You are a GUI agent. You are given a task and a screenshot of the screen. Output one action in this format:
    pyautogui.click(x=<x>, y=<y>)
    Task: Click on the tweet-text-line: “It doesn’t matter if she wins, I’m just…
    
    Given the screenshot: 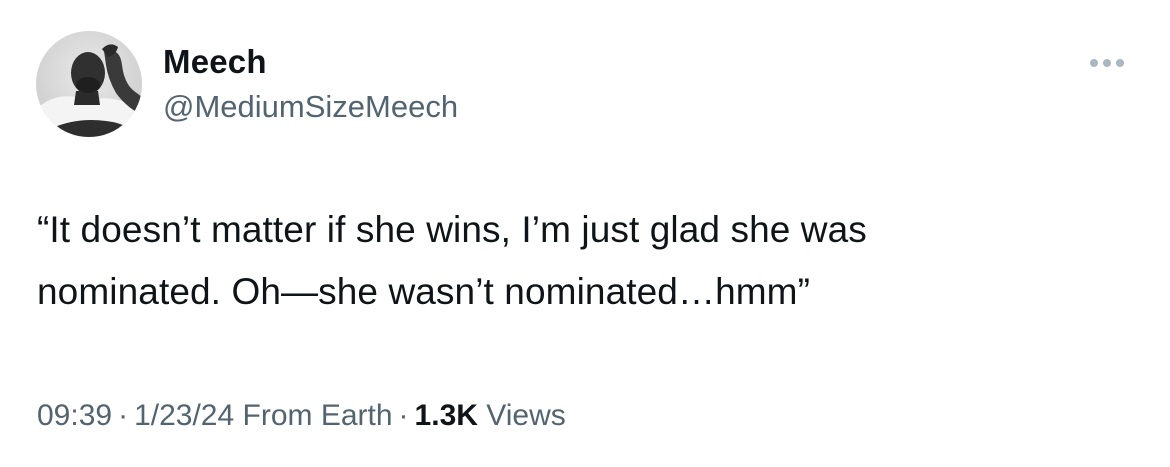 What is the action you would take?
    pyautogui.click(x=452, y=229)
    